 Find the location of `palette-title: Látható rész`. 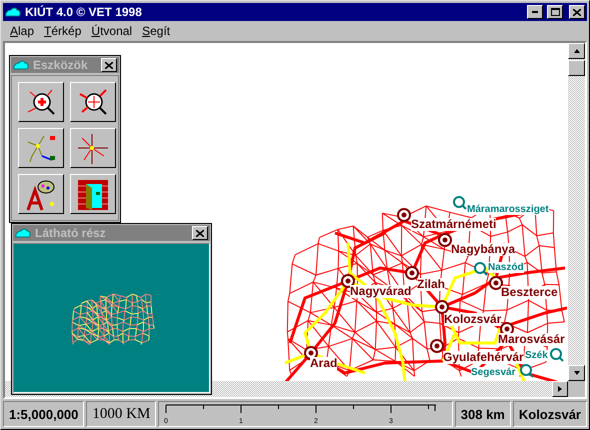

palette-title: Látható rész is located at coordinates (71, 233).